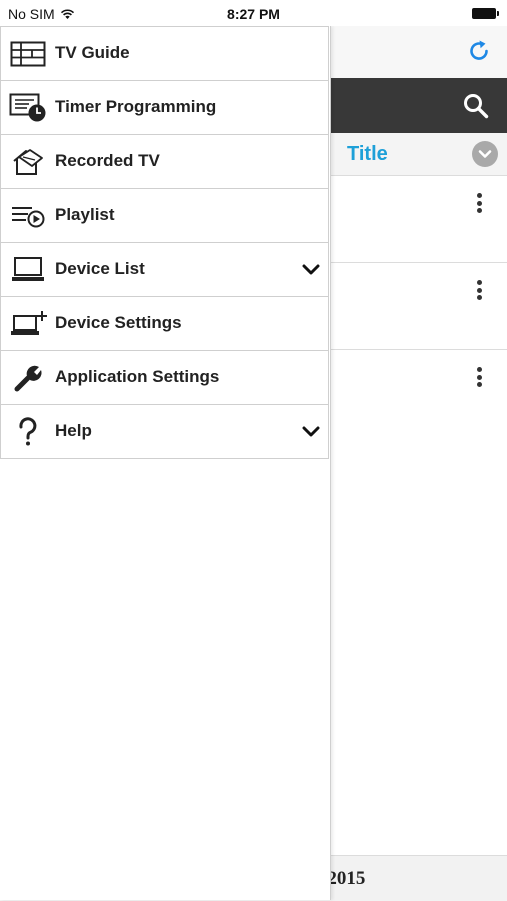  Describe the element at coordinates (164, 53) in the screenshot. I see `menu-item-tv-guide: TV Guide` at that location.